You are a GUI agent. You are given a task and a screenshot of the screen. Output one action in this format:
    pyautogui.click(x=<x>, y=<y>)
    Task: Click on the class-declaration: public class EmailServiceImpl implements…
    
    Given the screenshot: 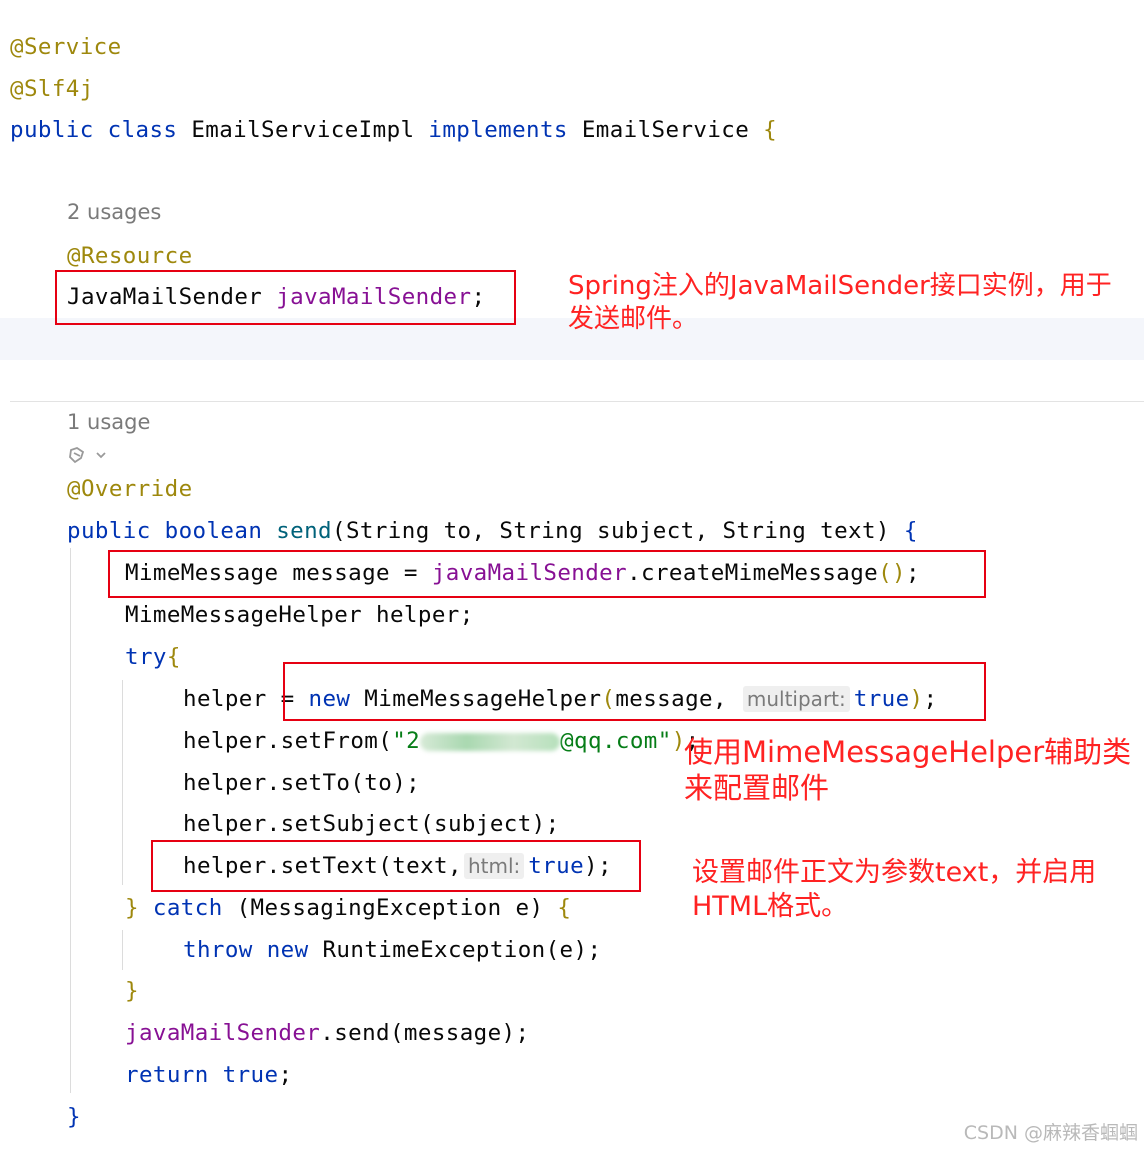 What is the action you would take?
    pyautogui.click(x=394, y=130)
    